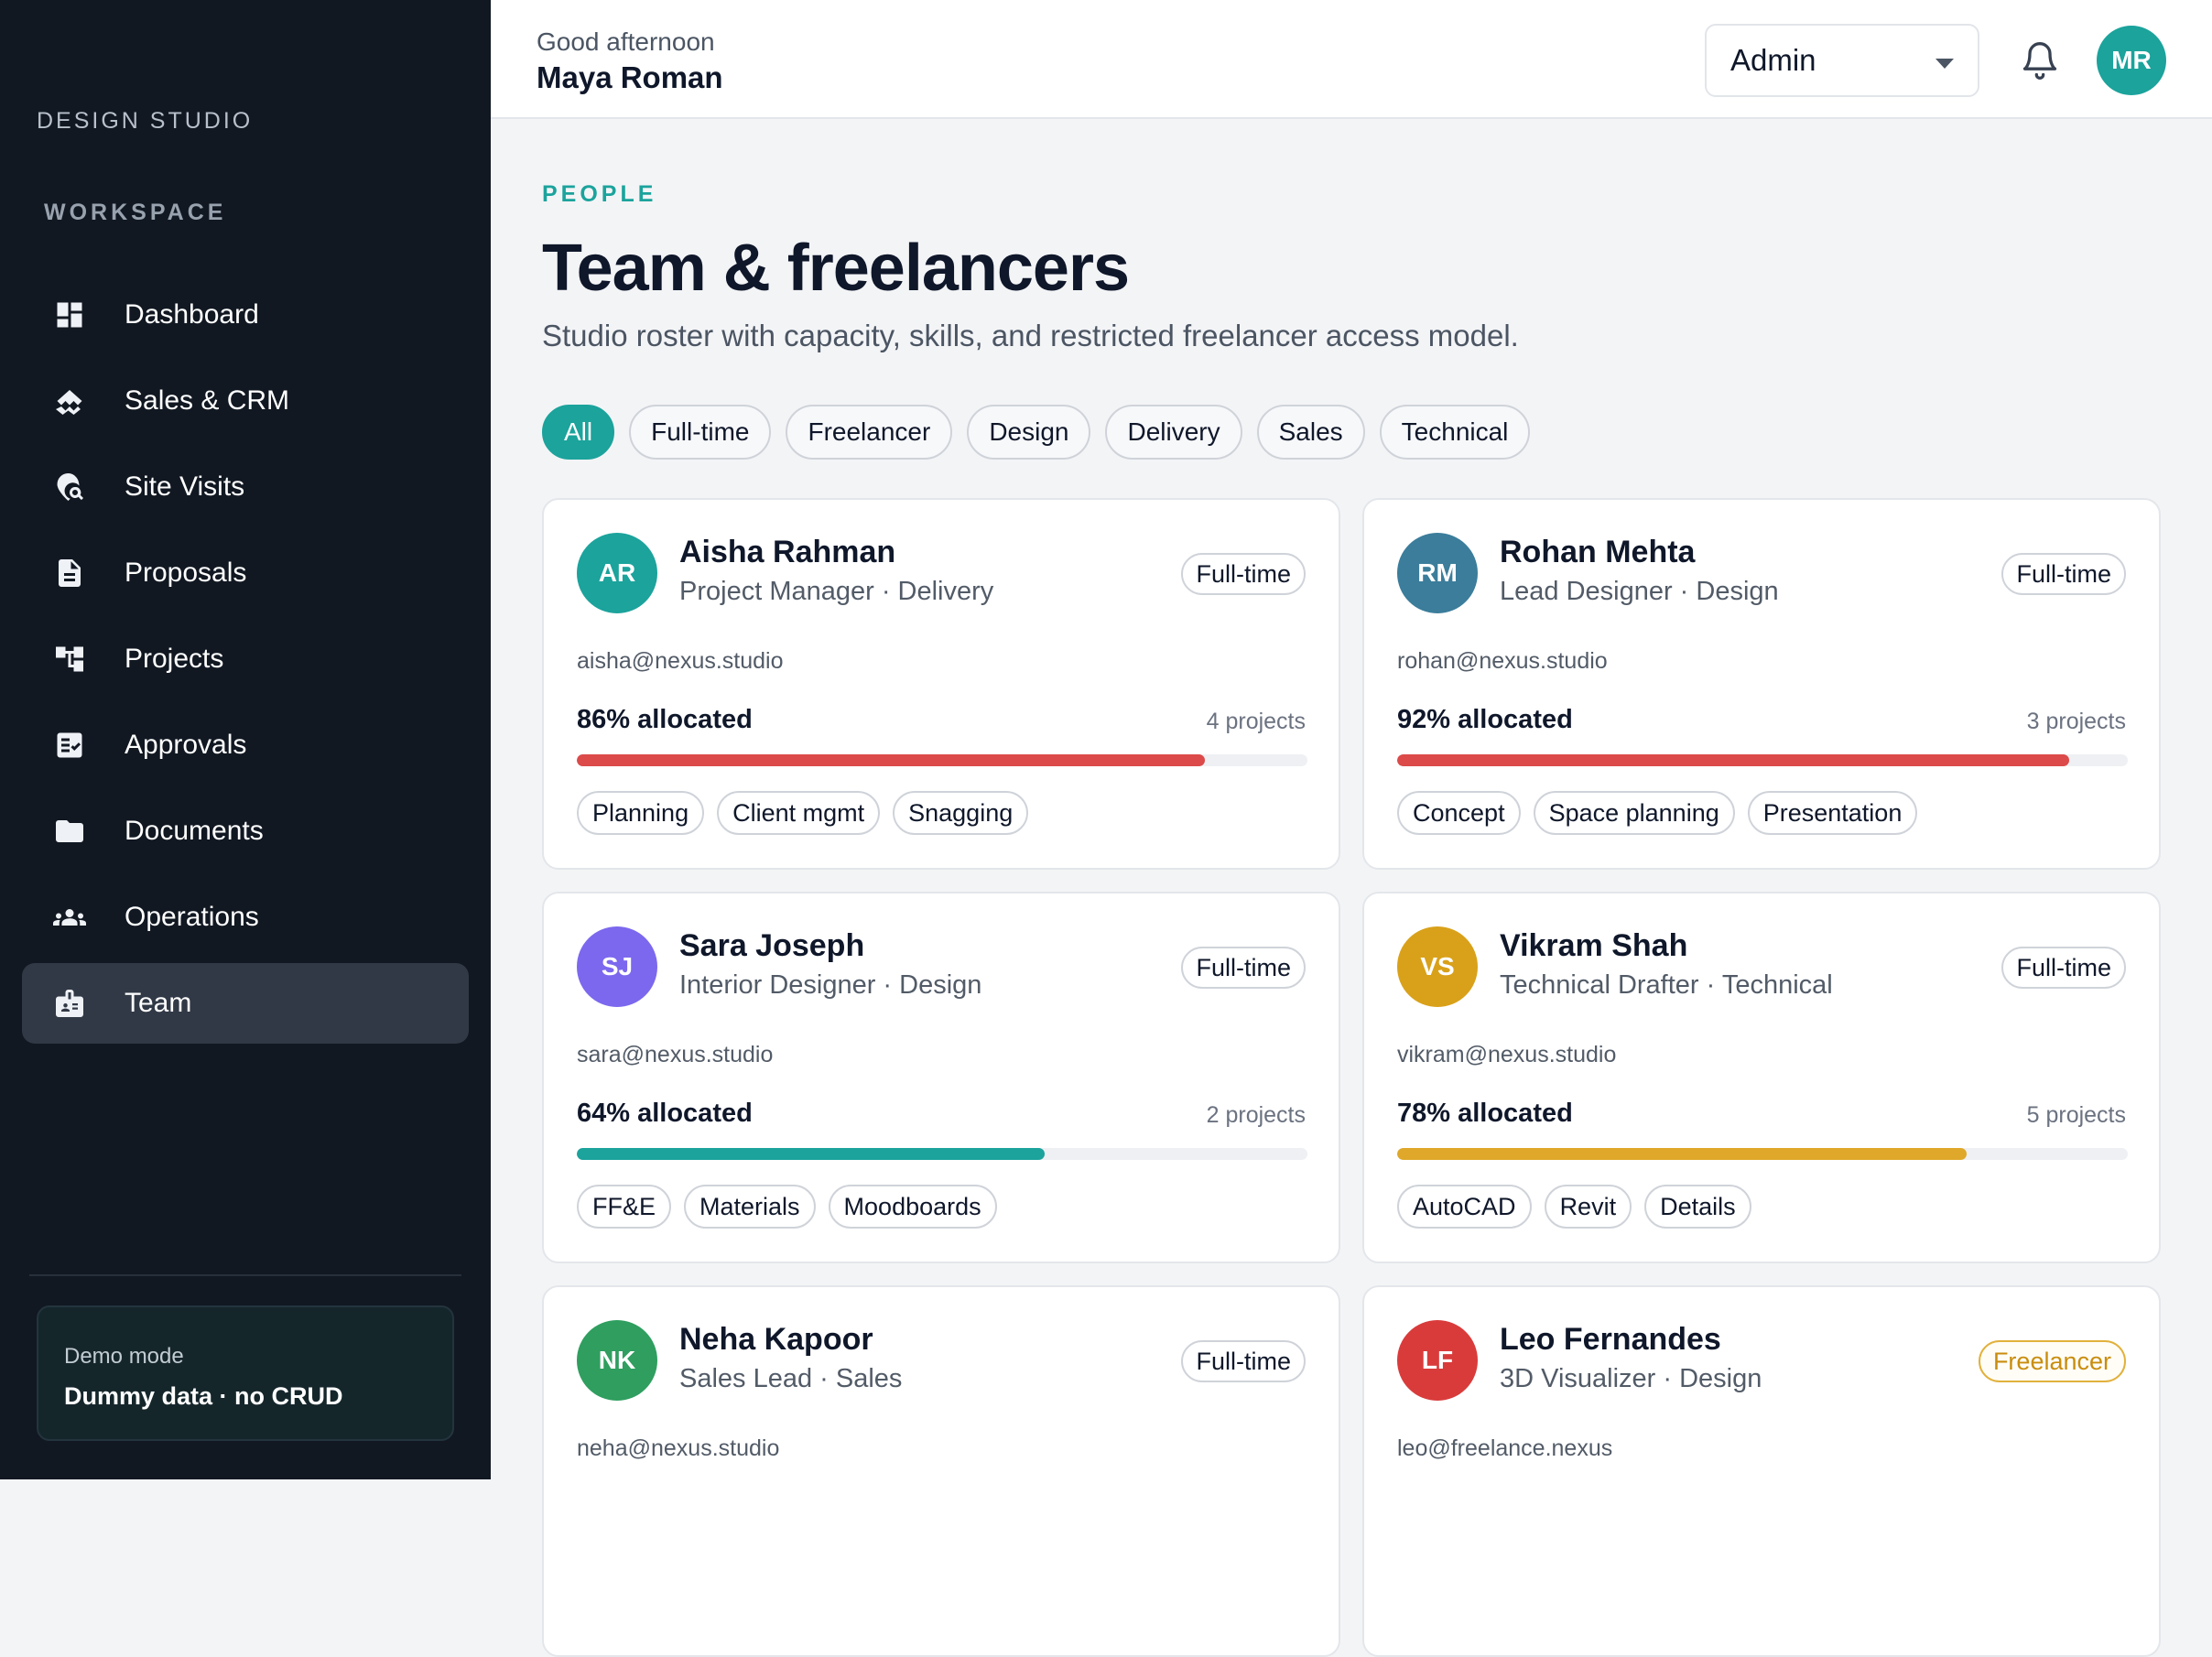 This screenshot has width=2212, height=1657. What do you see at coordinates (69, 315) in the screenshot?
I see `dashboard-icon` at bounding box center [69, 315].